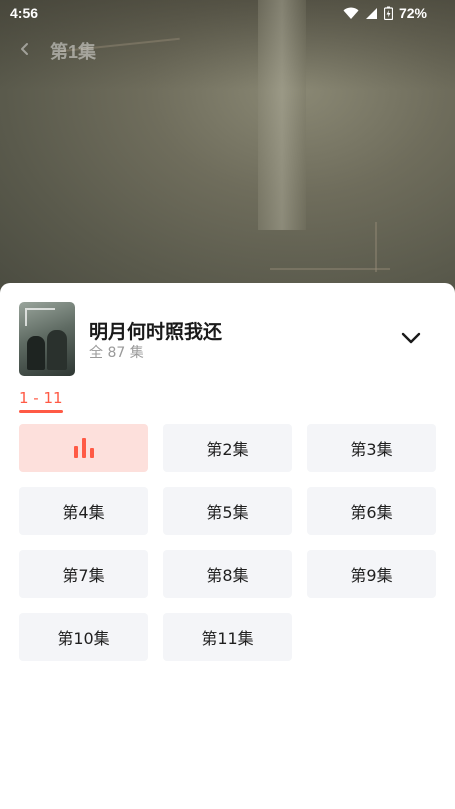 Image resolution: width=455 pixels, height=809 pixels. What do you see at coordinates (412, 13) in the screenshot?
I see `battery-percent: 72%` at bounding box center [412, 13].